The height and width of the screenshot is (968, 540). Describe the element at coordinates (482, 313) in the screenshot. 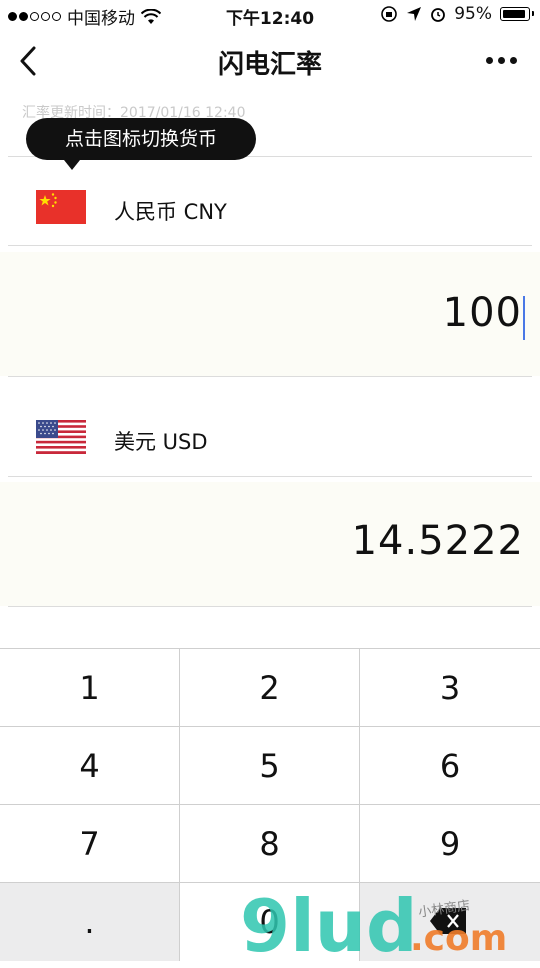

I see `amount-value-cny: 100` at that location.